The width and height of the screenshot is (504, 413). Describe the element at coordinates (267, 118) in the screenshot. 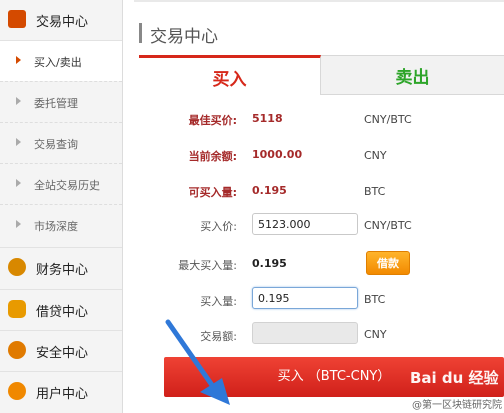

I see `best-bid-value: 5118` at that location.